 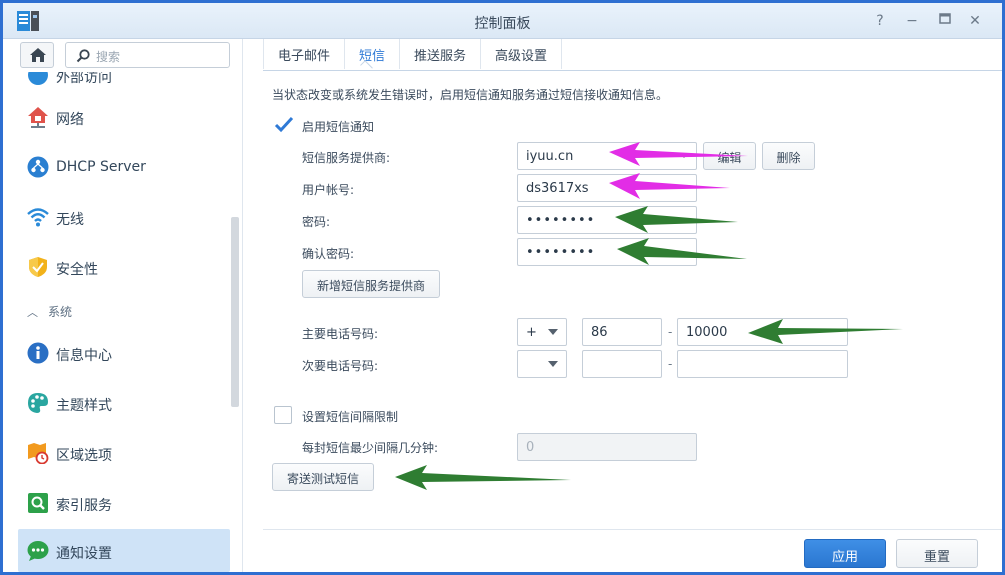 What do you see at coordinates (607, 188) in the screenshot?
I see `account-input: ds3617xs` at bounding box center [607, 188].